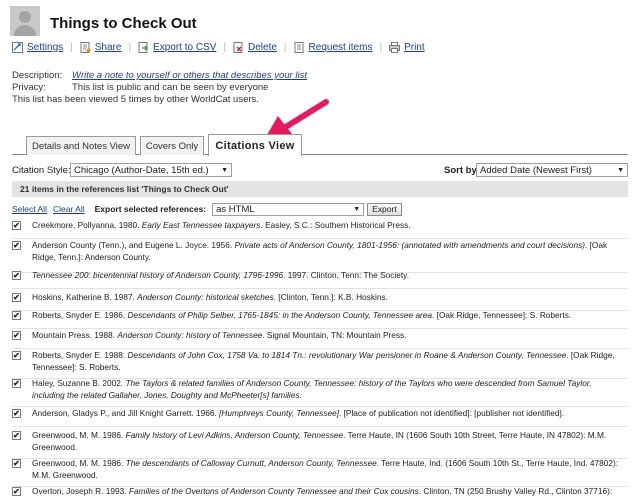  I want to click on print-icon, so click(395, 47).